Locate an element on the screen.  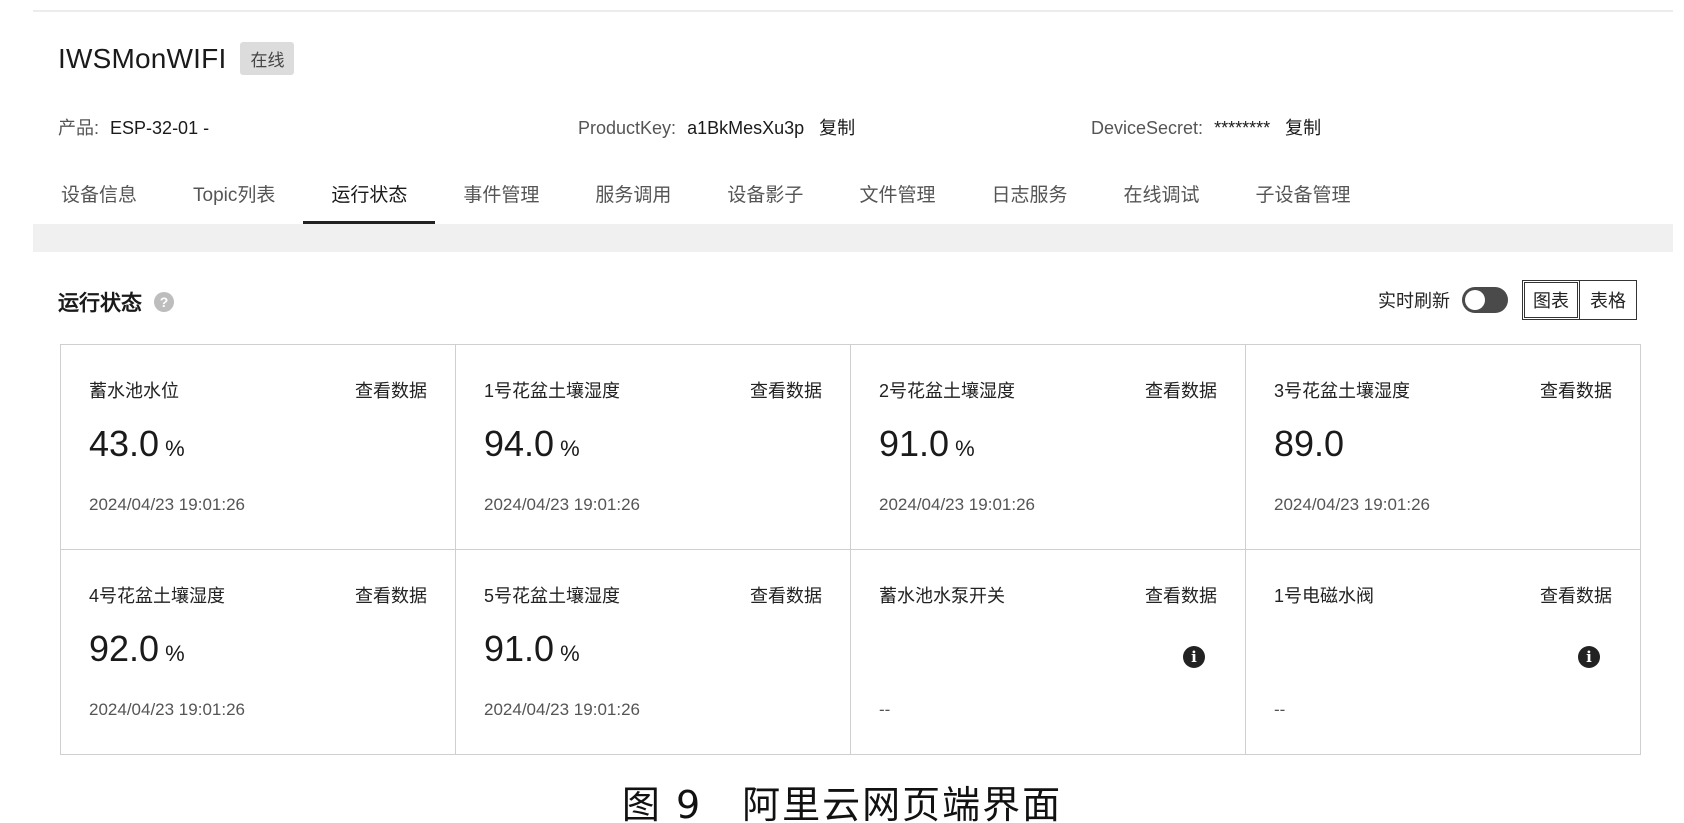
toggle-knob is located at coordinates (1475, 300).